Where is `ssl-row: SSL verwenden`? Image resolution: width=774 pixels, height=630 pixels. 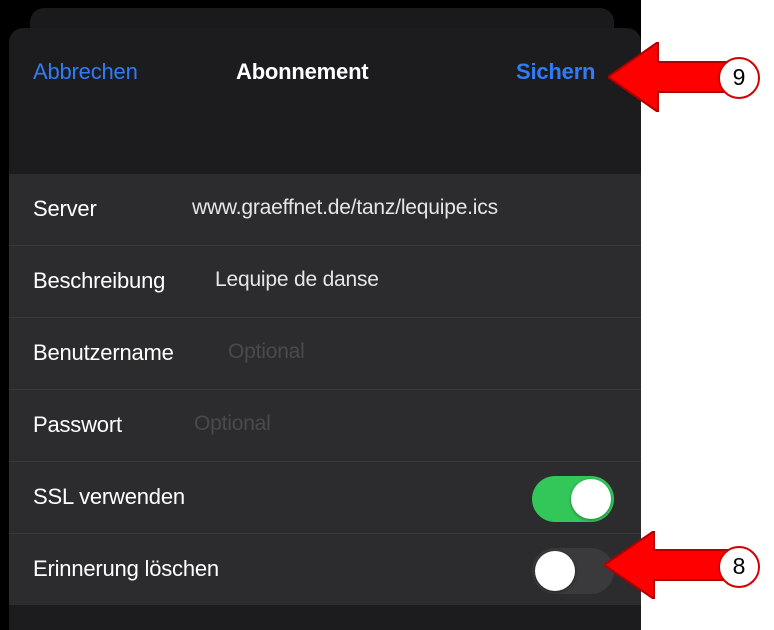 ssl-row: SSL verwenden is located at coordinates (325, 498).